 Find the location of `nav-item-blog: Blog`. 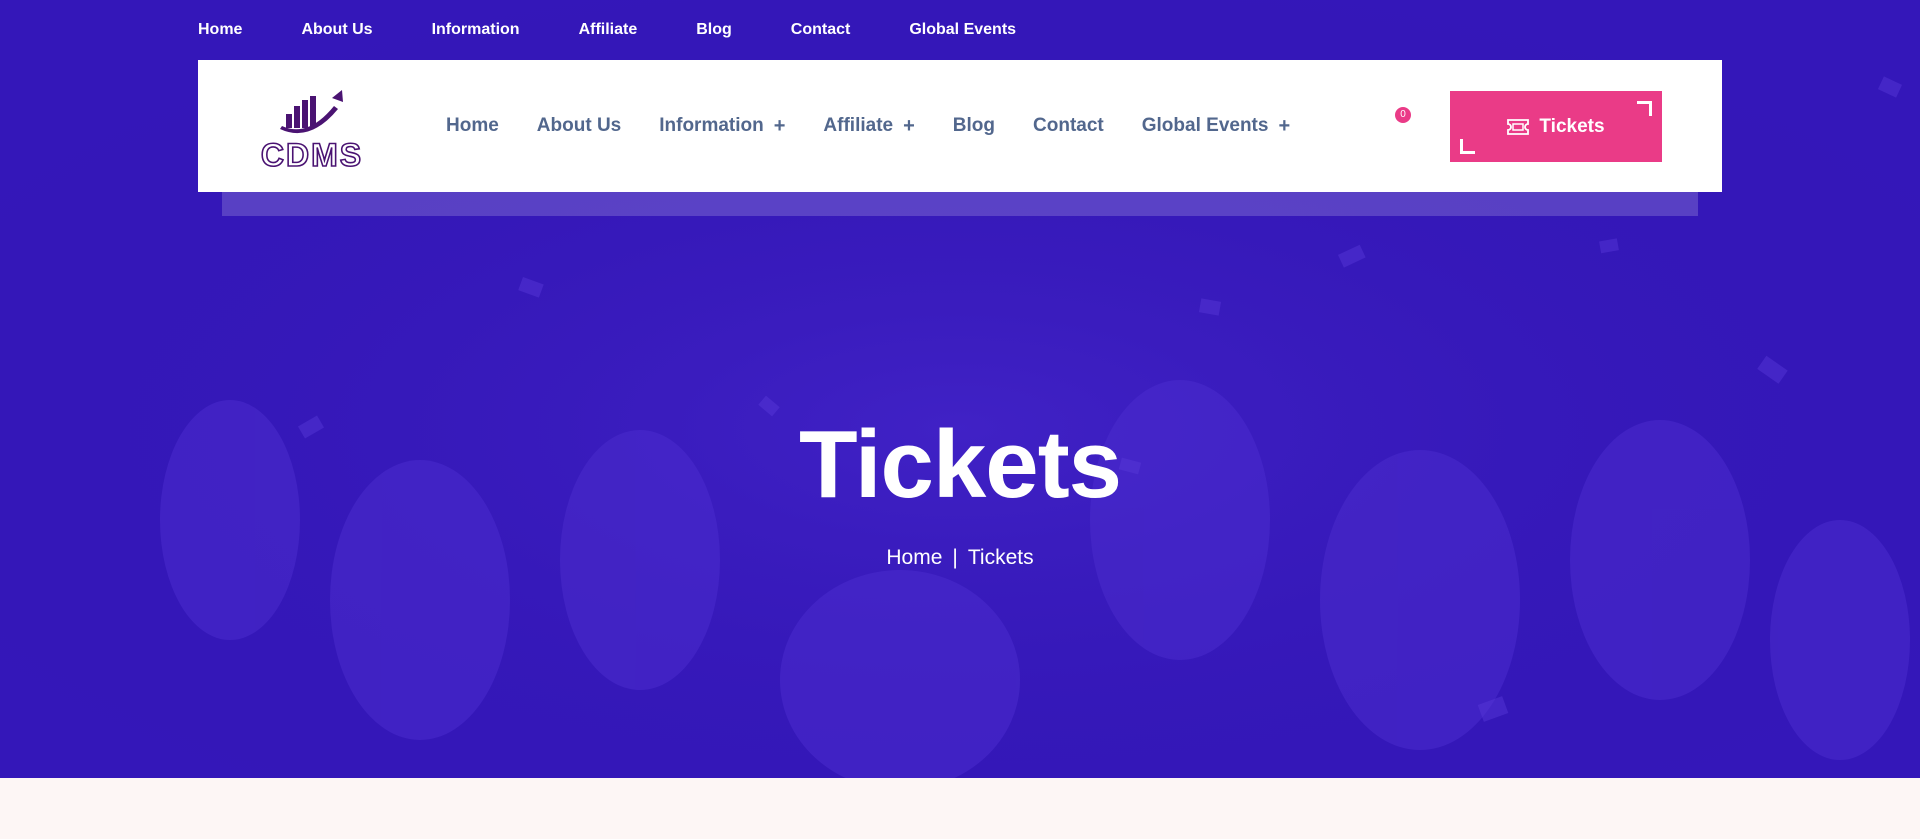

nav-item-blog: Blog is located at coordinates (974, 126).